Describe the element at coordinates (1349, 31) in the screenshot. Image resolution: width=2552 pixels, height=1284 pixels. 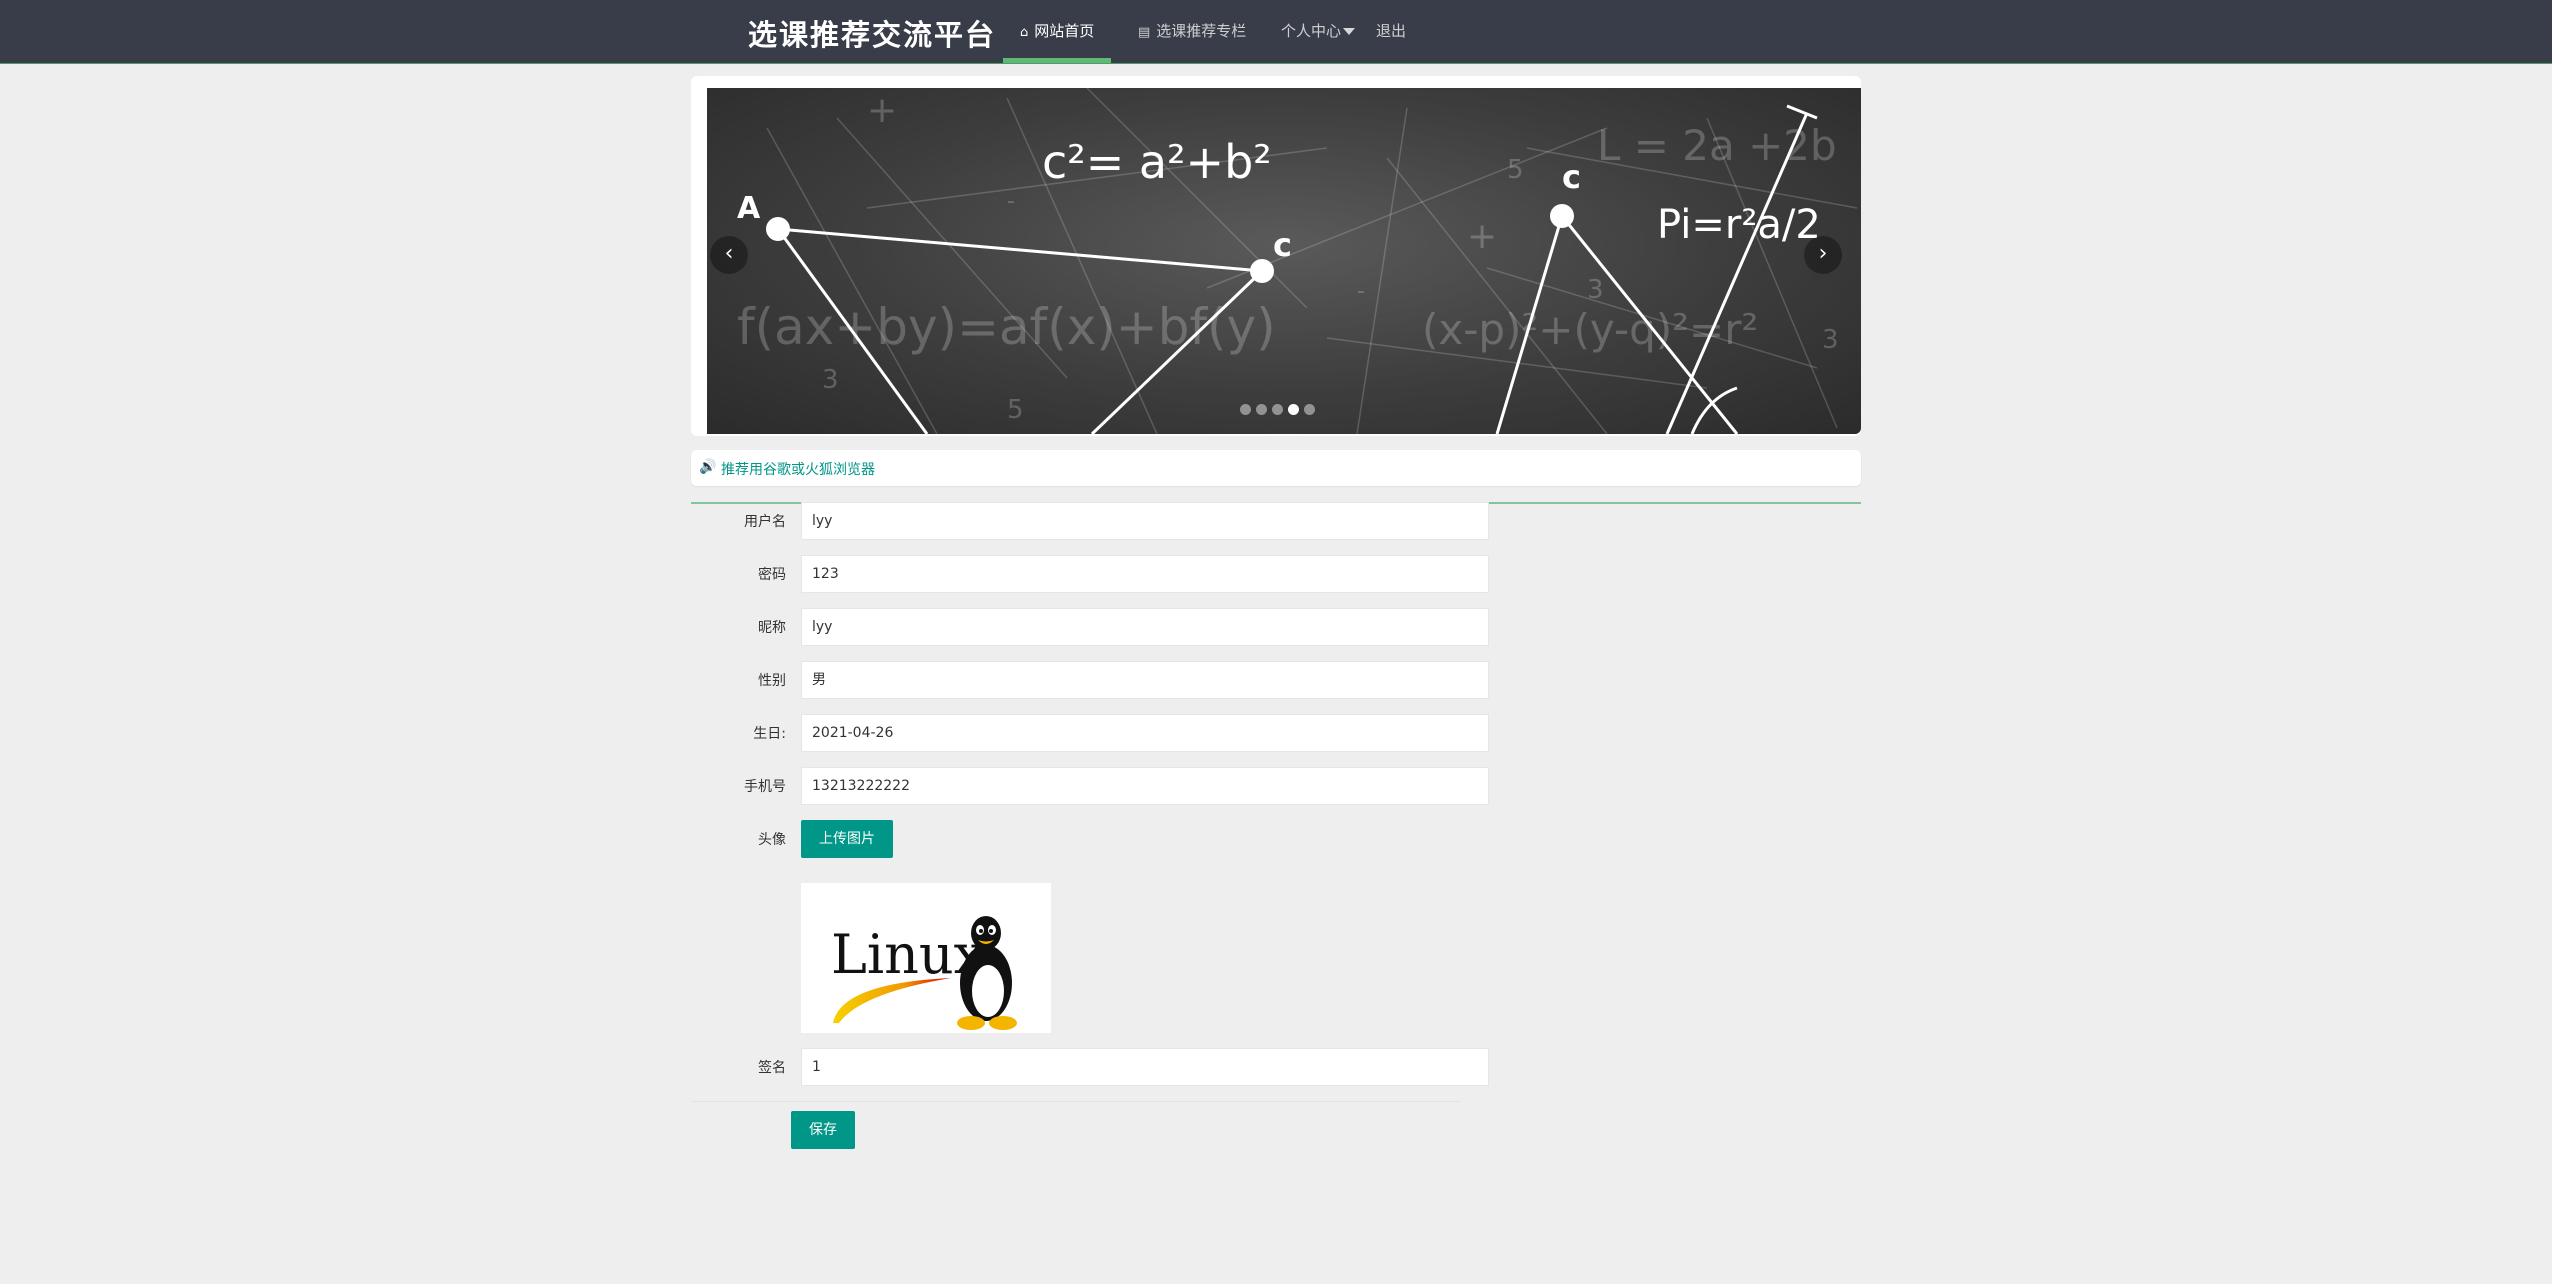
I see `caret-down-icon` at that location.